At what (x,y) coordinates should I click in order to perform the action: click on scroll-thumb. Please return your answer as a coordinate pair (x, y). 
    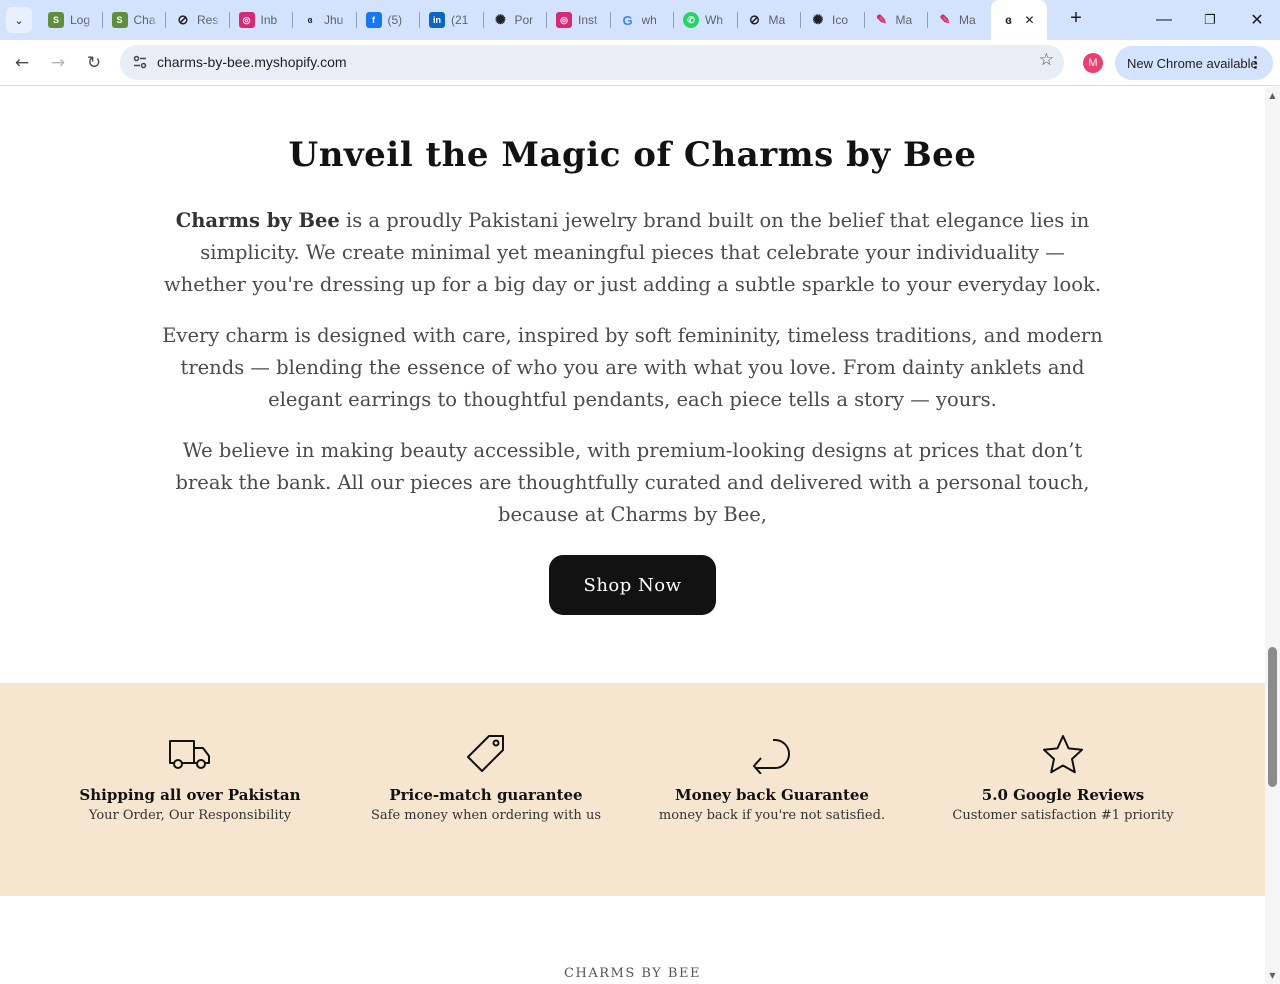
    Looking at the image, I should click on (1272, 717).